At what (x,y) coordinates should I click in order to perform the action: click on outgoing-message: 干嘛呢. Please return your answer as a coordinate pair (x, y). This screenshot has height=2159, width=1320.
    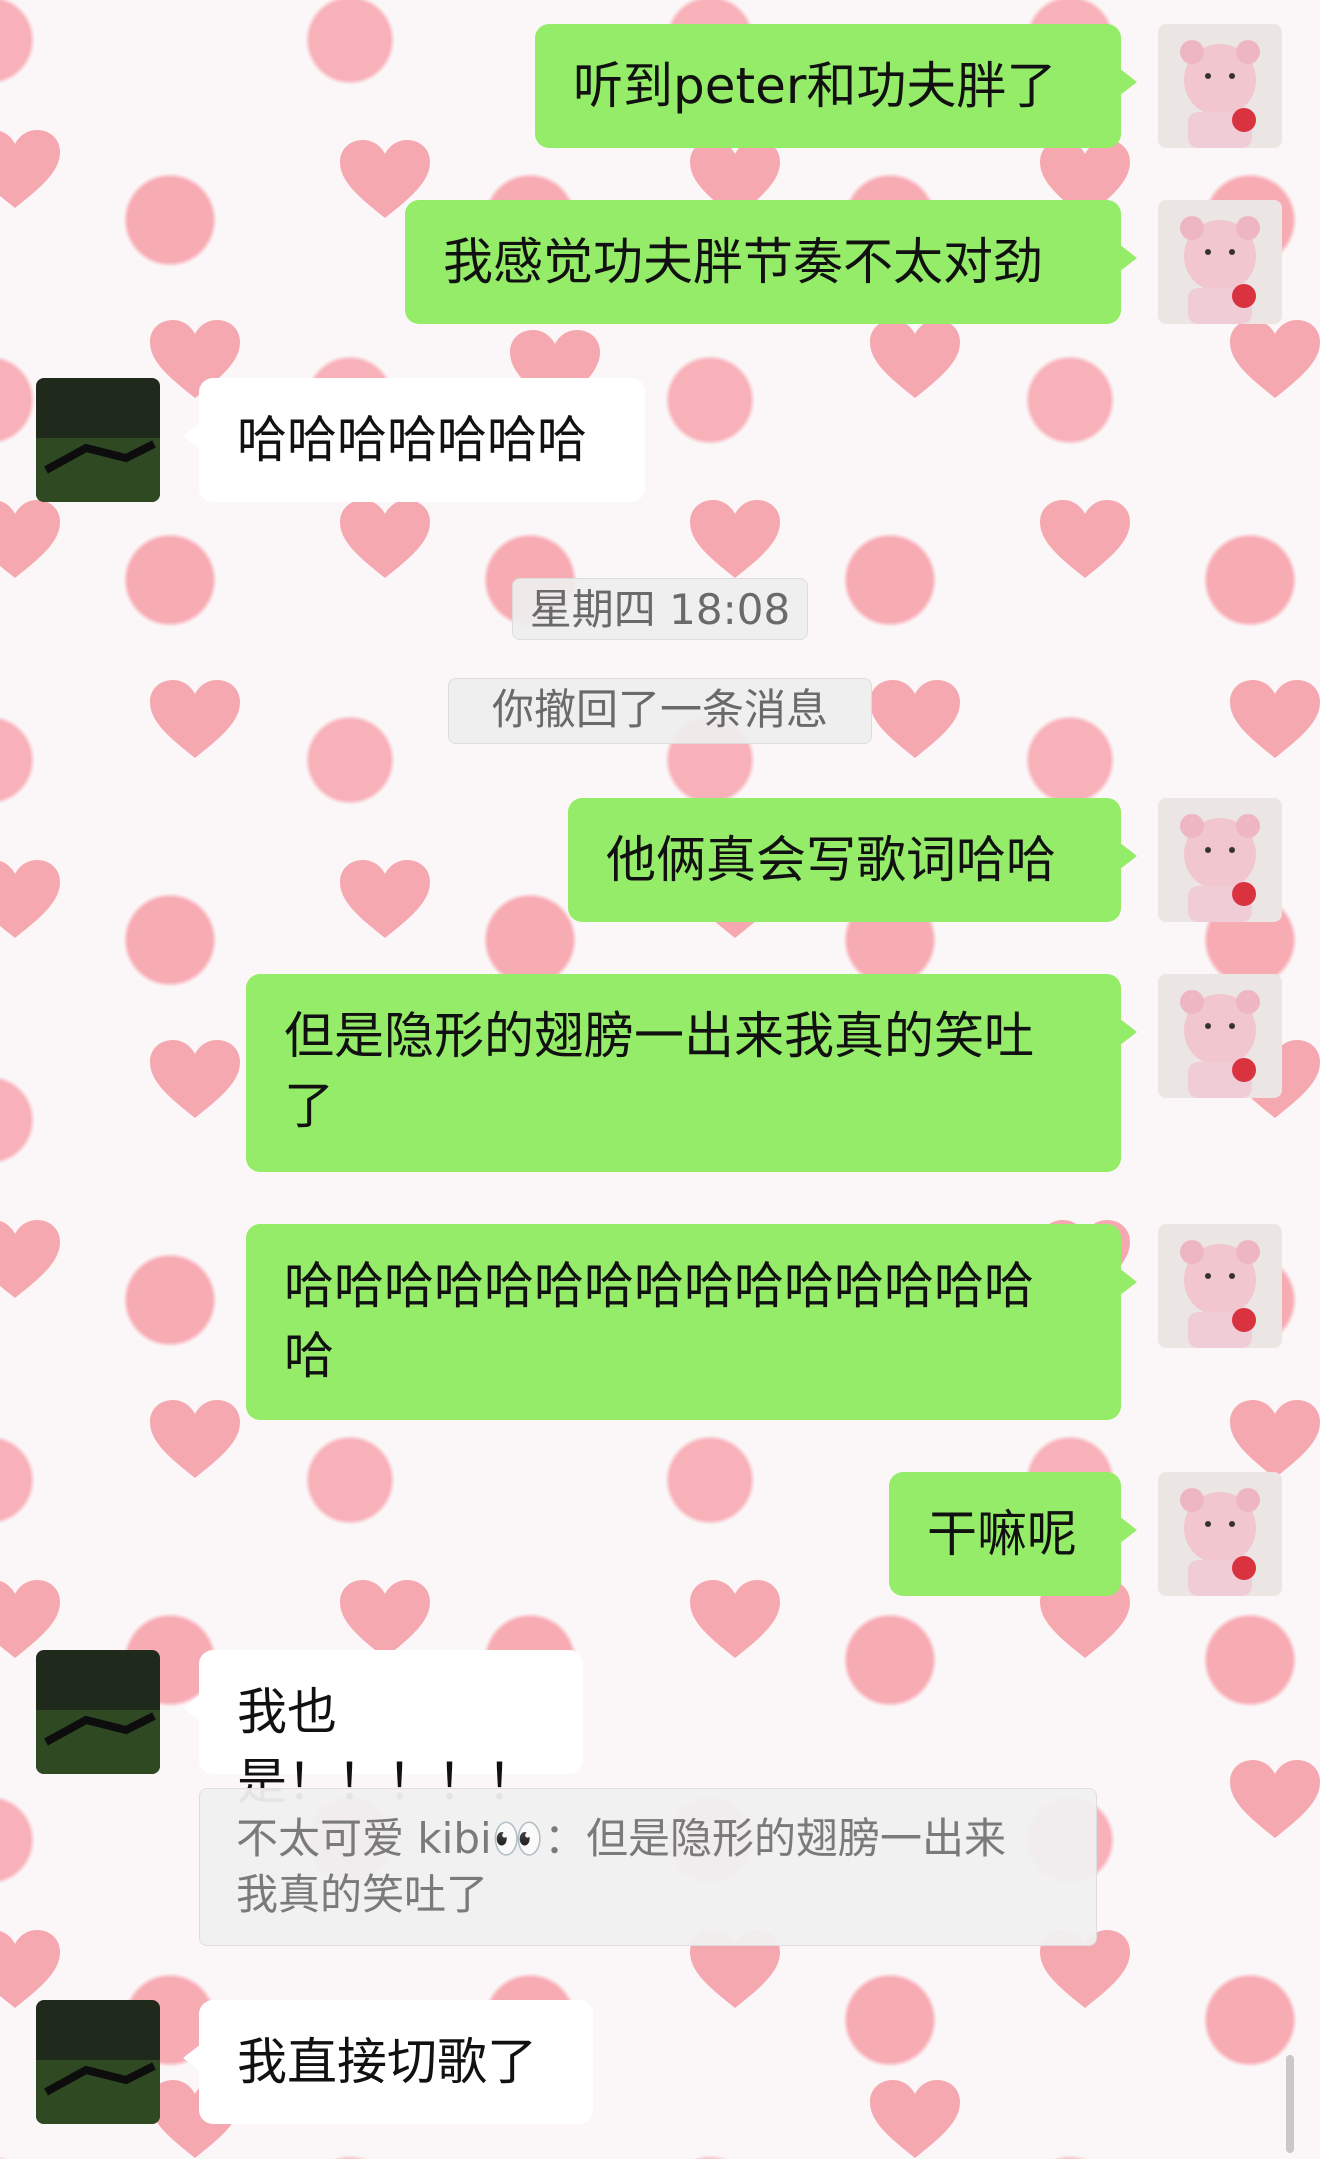
    Looking at the image, I should click on (1013, 1534).